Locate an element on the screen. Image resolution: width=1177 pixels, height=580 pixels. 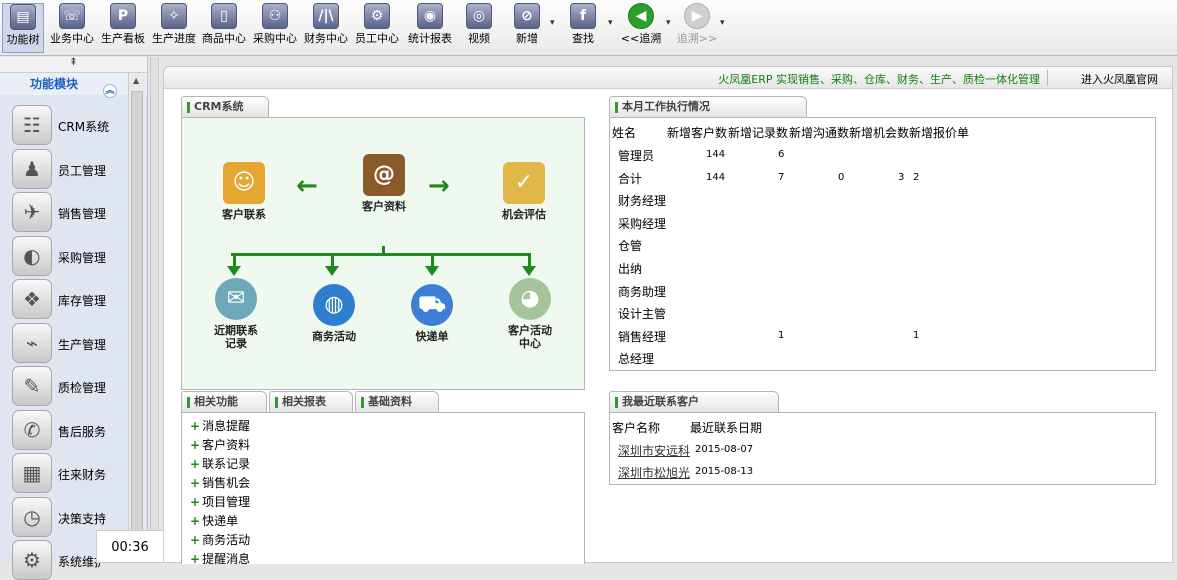
sidebar-item-label: CRM系统 is located at coordinates (84, 127).